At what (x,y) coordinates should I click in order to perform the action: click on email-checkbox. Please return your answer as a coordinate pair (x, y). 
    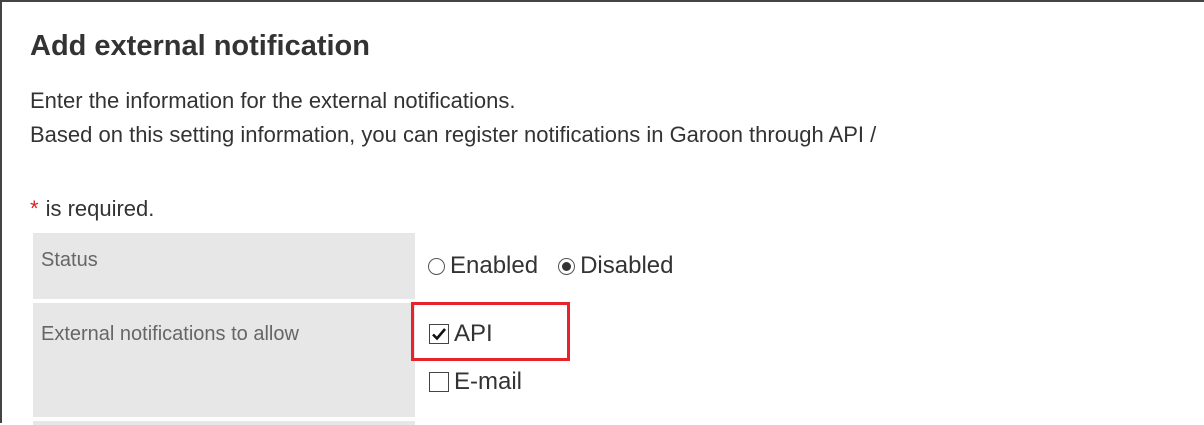
    Looking at the image, I should click on (439, 382).